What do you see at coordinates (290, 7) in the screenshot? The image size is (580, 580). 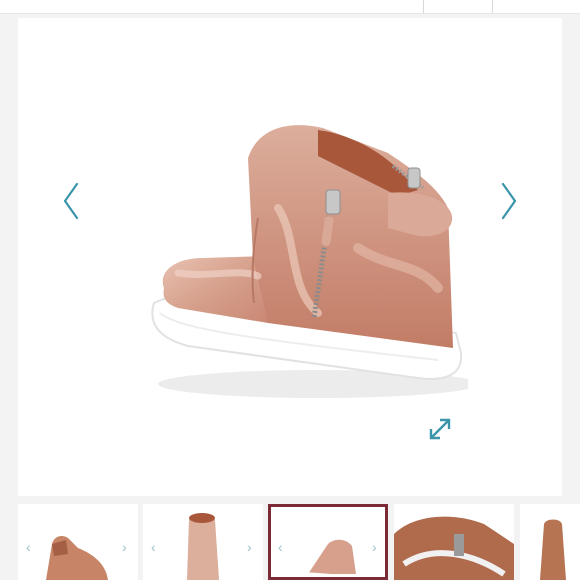 I see `top-bar` at bounding box center [290, 7].